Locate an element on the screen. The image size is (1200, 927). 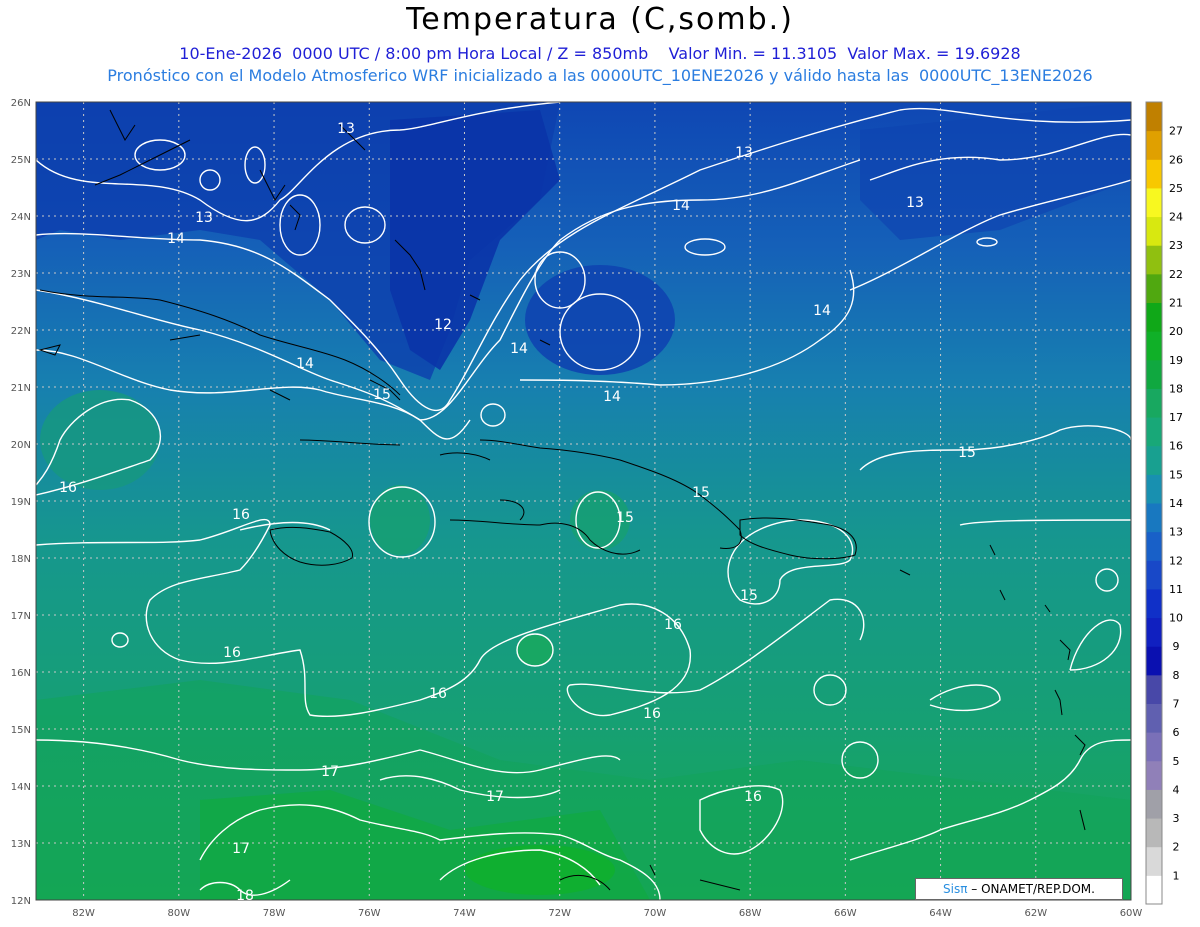
colorbar-label: 18 is located at coordinates (1176, 388).